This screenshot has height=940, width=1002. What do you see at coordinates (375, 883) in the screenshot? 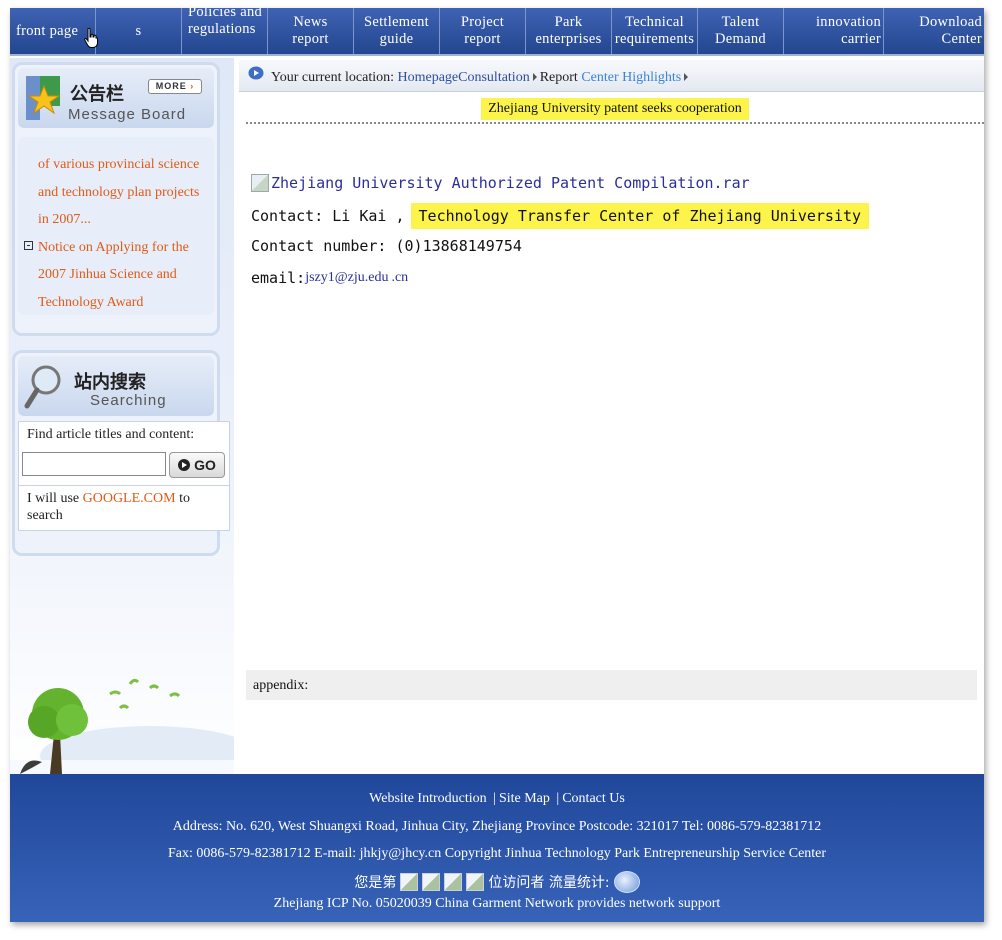
I see `visitor-prefix: 您是第` at bounding box center [375, 883].